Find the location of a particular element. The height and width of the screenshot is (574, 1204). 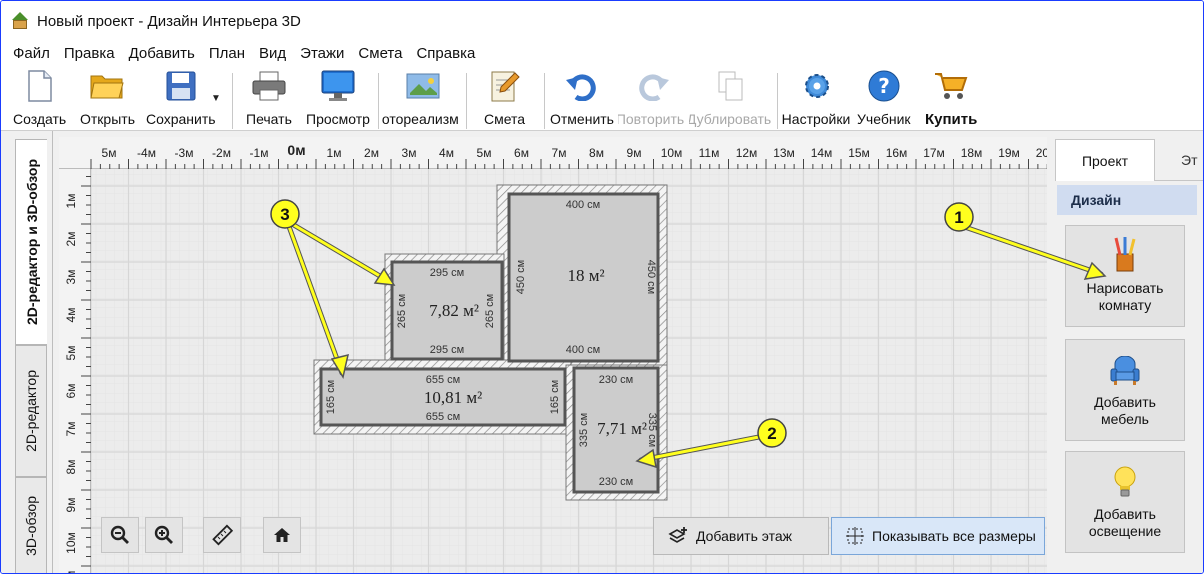

ruler-tick-label: 16м is located at coordinates (897, 153).